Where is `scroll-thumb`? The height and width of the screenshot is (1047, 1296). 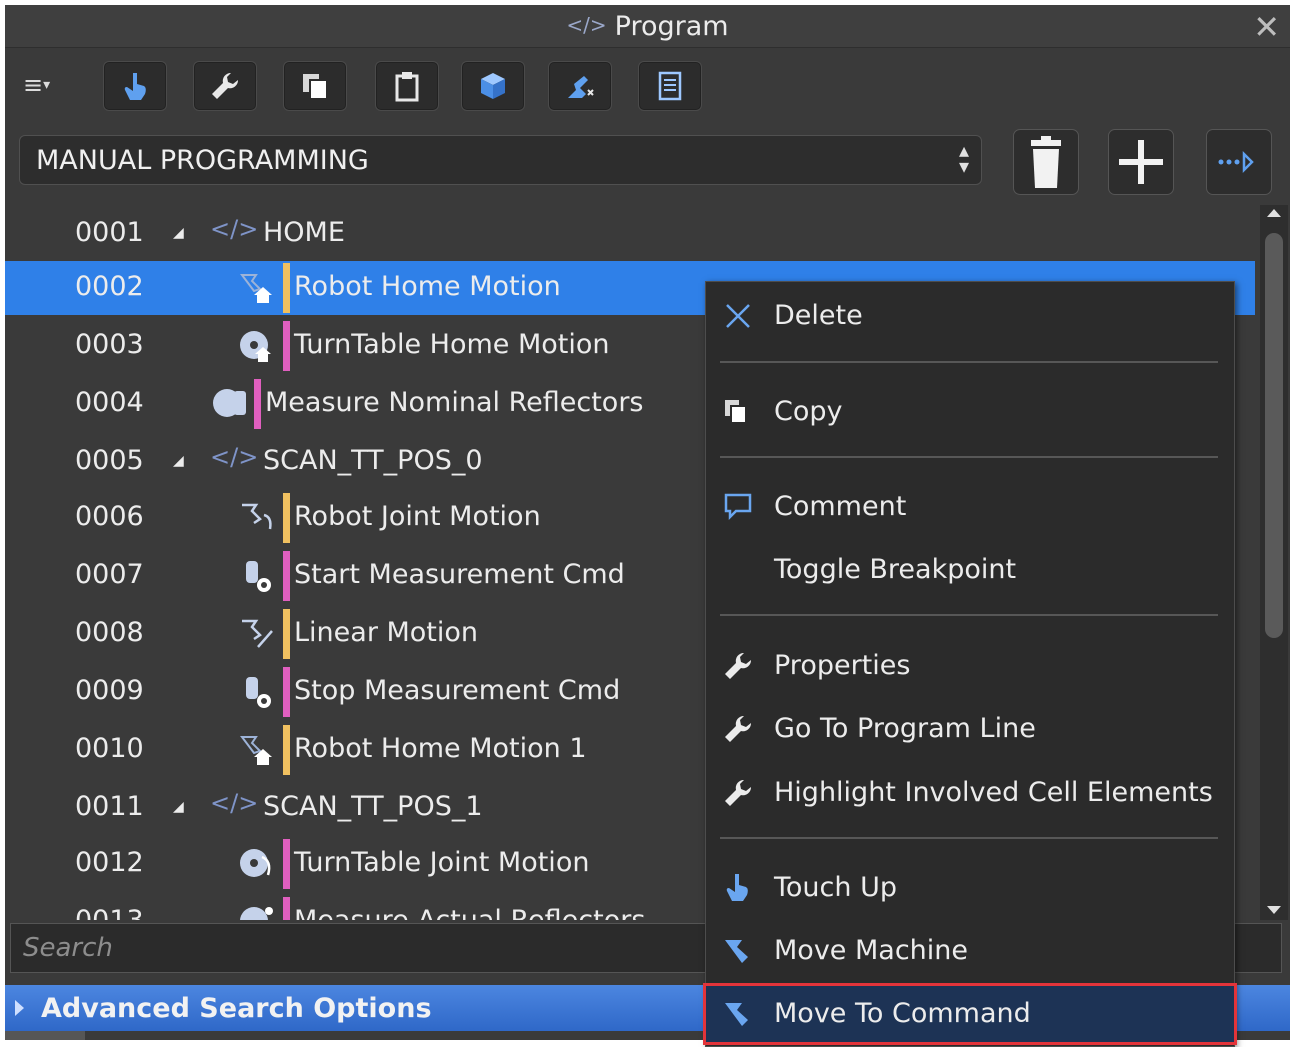
scroll-thumb is located at coordinates (1274, 435).